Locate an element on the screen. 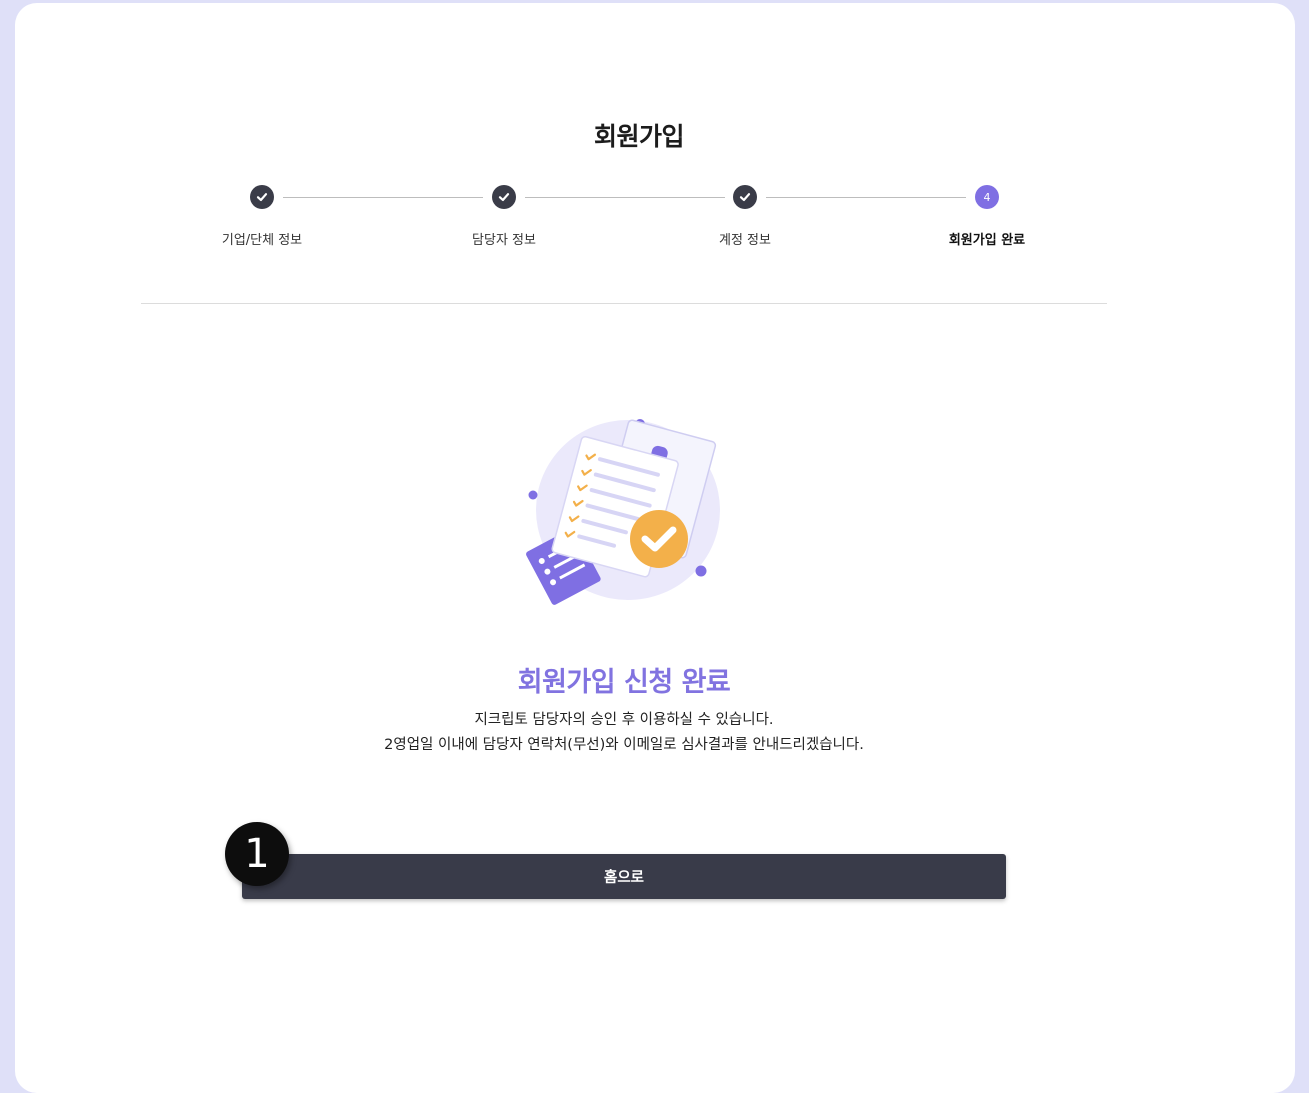 The height and width of the screenshot is (1093, 1309). step-2-label: 담당자 정보 is located at coordinates (504, 240).